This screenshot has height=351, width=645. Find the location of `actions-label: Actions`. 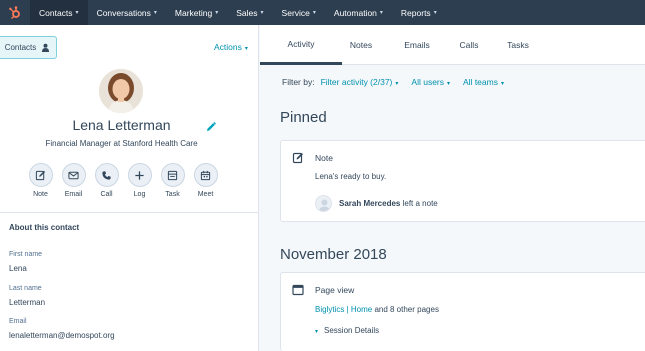

actions-label: Actions is located at coordinates (228, 47).